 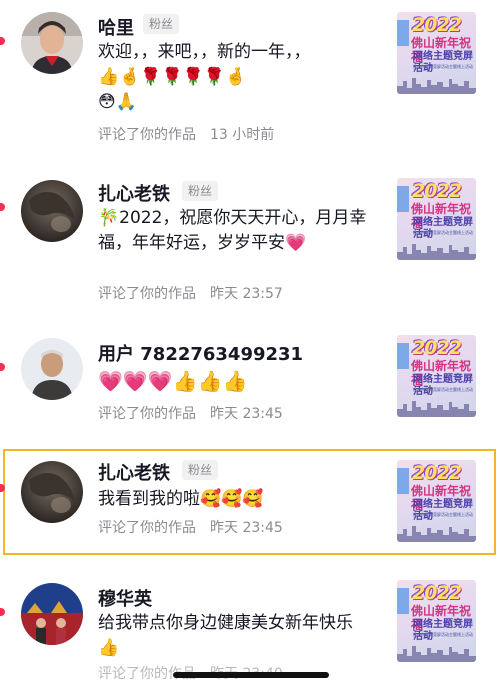 I want to click on comment-body: 2022，祝愿你天天开心，月月幸福，年年好运，岁岁平安, so click(x=232, y=230).